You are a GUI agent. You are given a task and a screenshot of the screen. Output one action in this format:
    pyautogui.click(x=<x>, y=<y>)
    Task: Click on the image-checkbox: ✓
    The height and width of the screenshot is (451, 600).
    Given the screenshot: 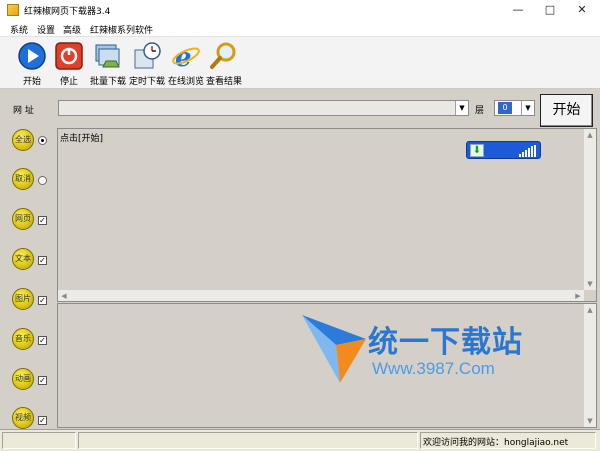 What is the action you would take?
    pyautogui.click(x=42, y=300)
    